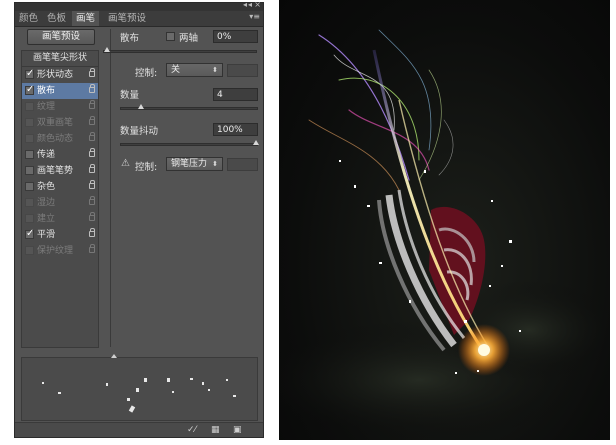  I want to click on count-jitter-slider-thumb, so click(256, 142).